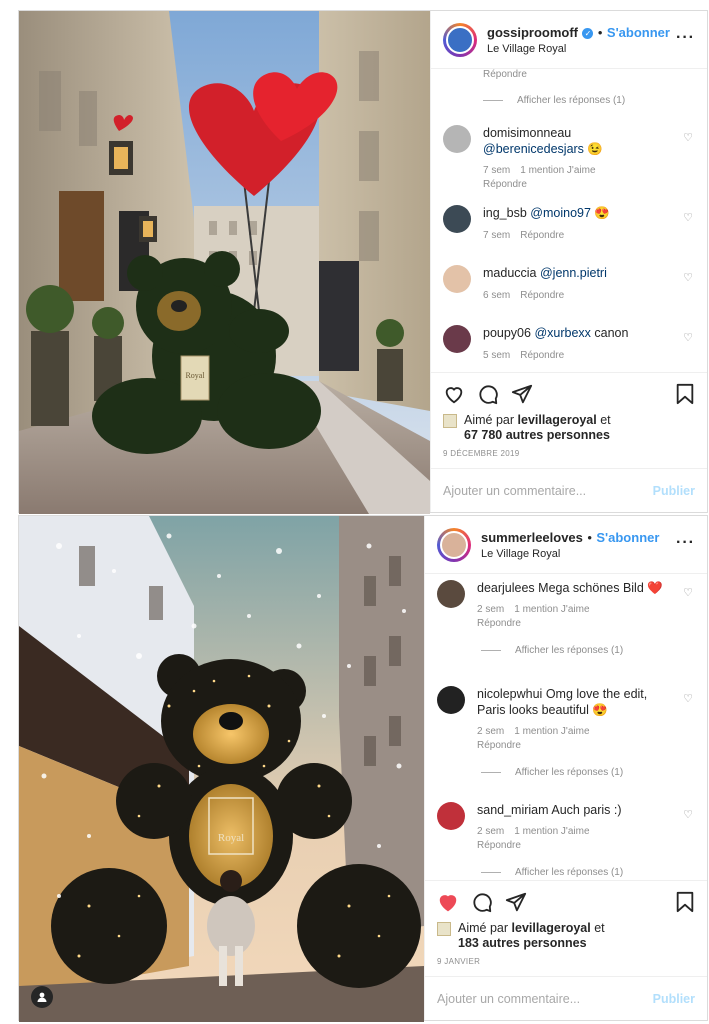  I want to click on post-2-add-comment-bar: Publier, so click(566, 998).